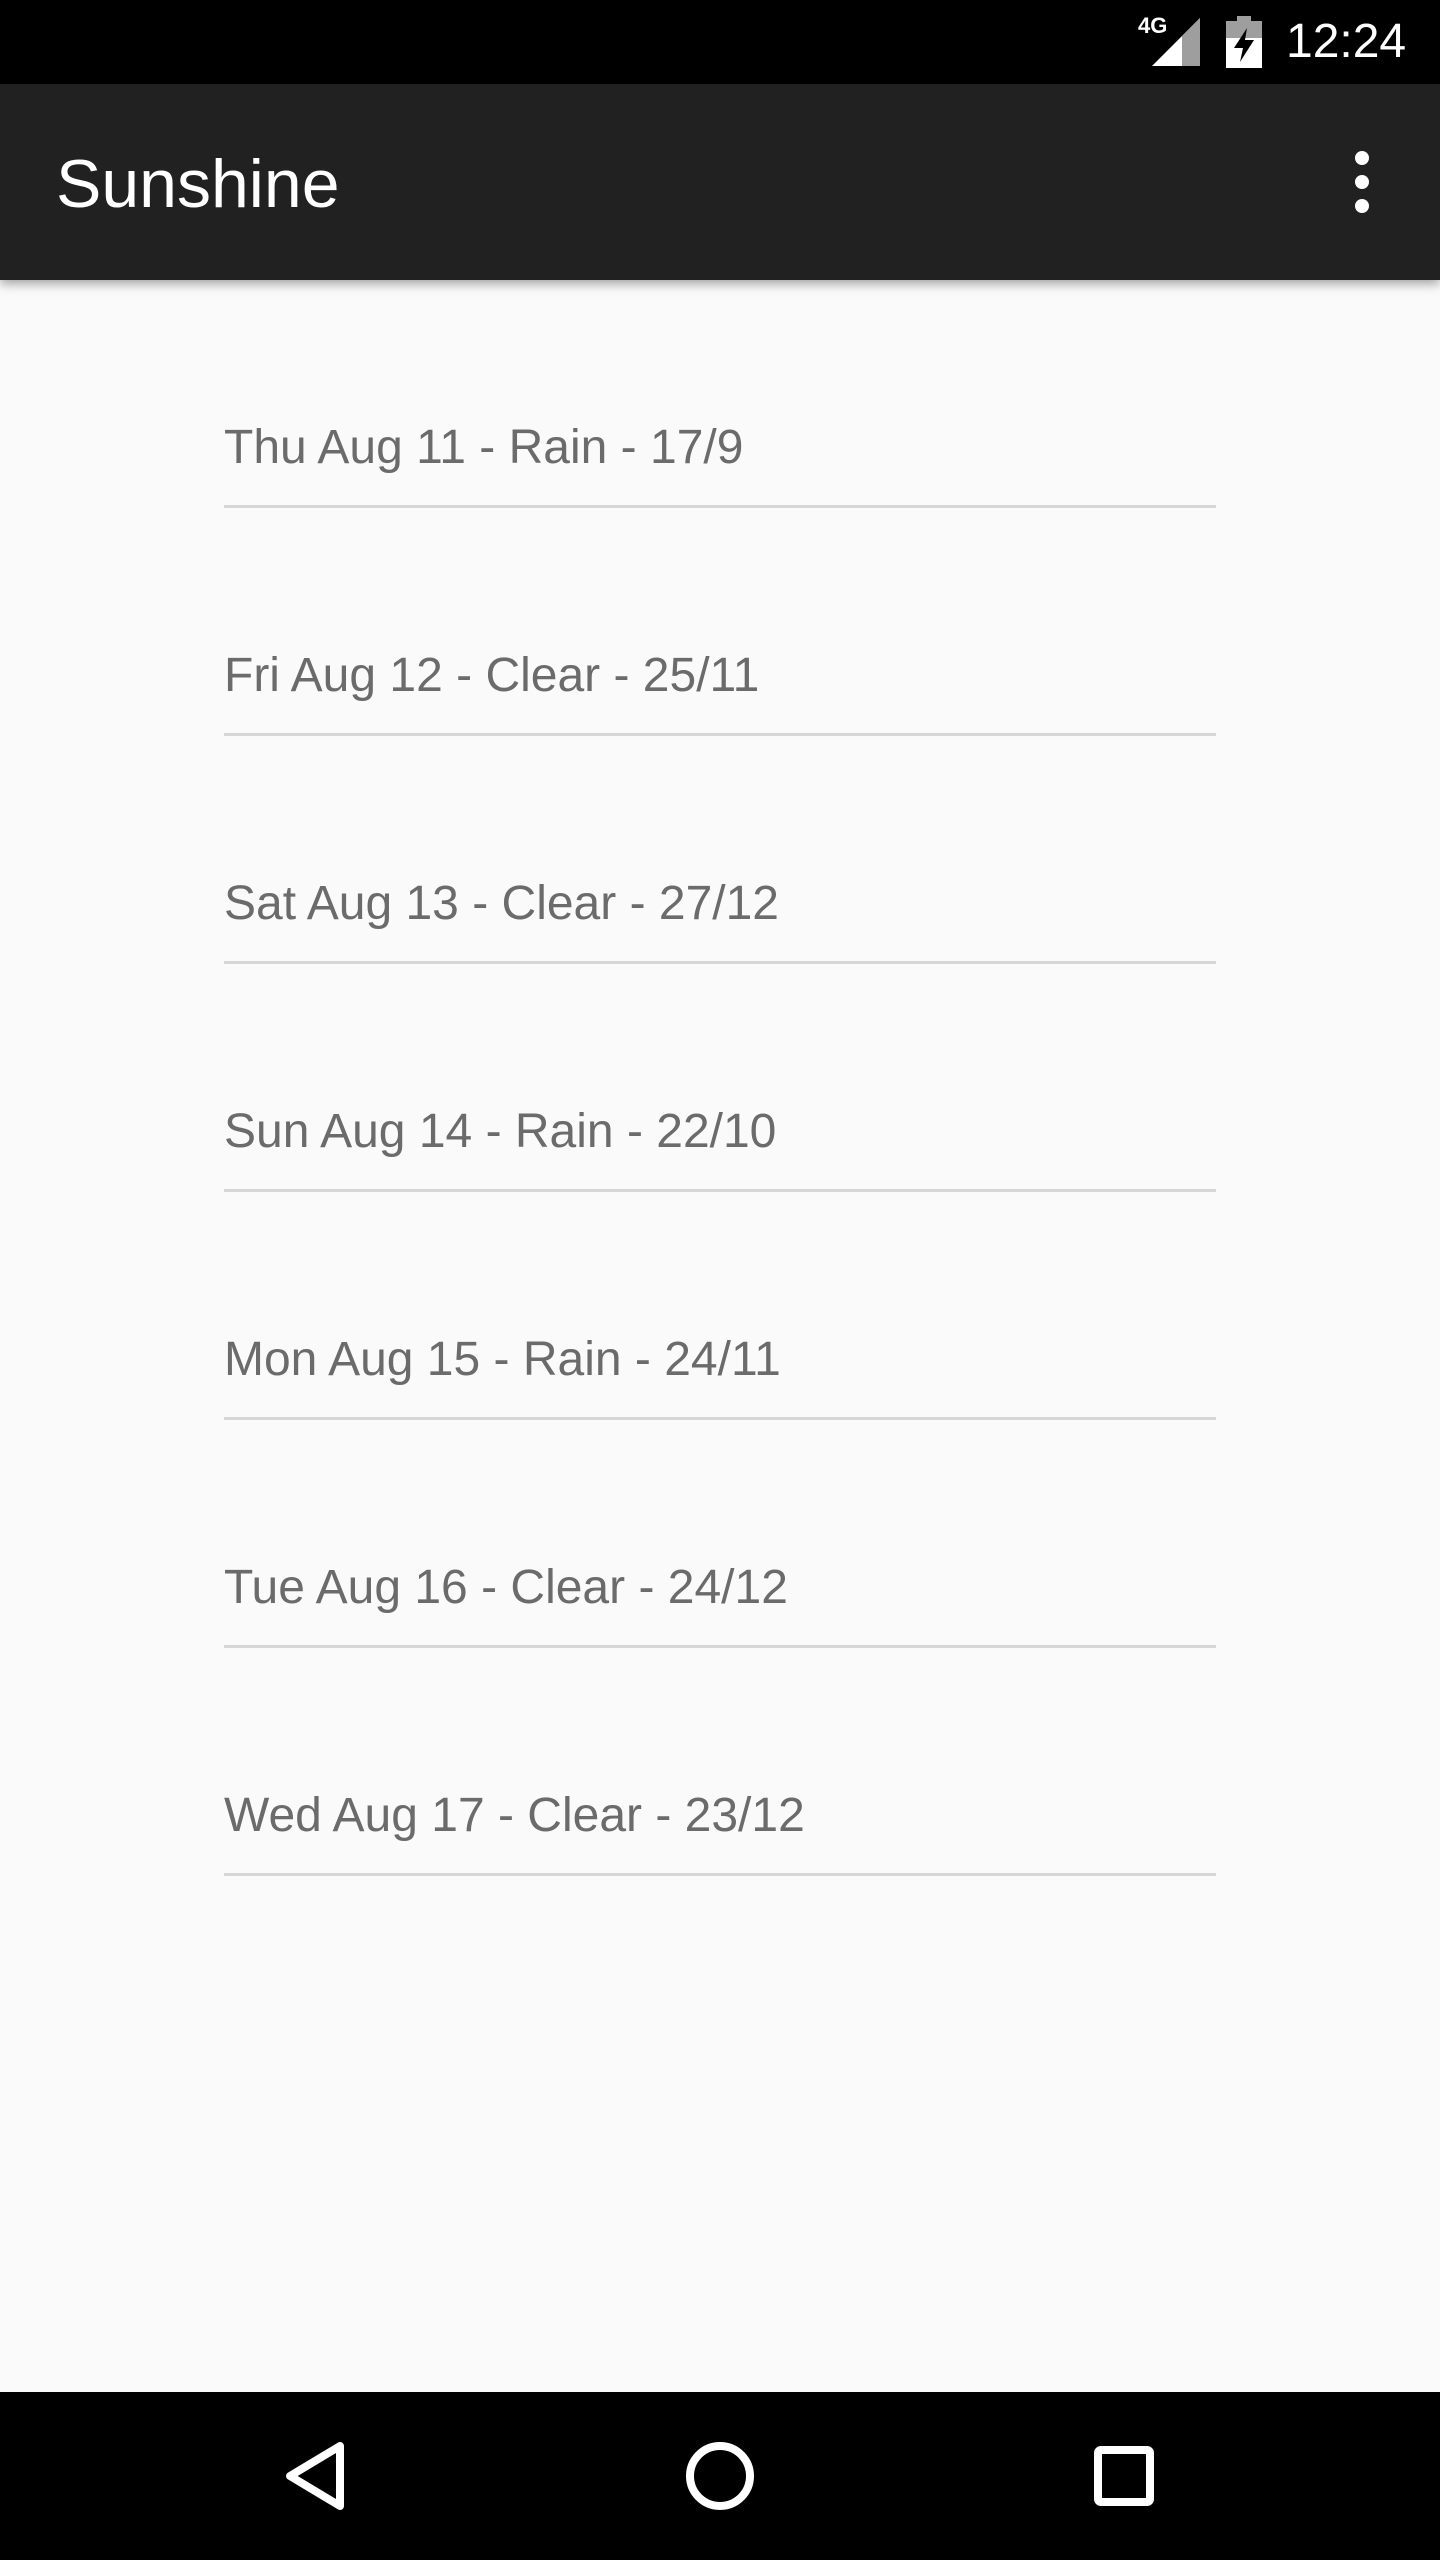 The image size is (1440, 2560). I want to click on forecast-list-item: Thu Aug 11 - Rain - 17/9, so click(720, 394).